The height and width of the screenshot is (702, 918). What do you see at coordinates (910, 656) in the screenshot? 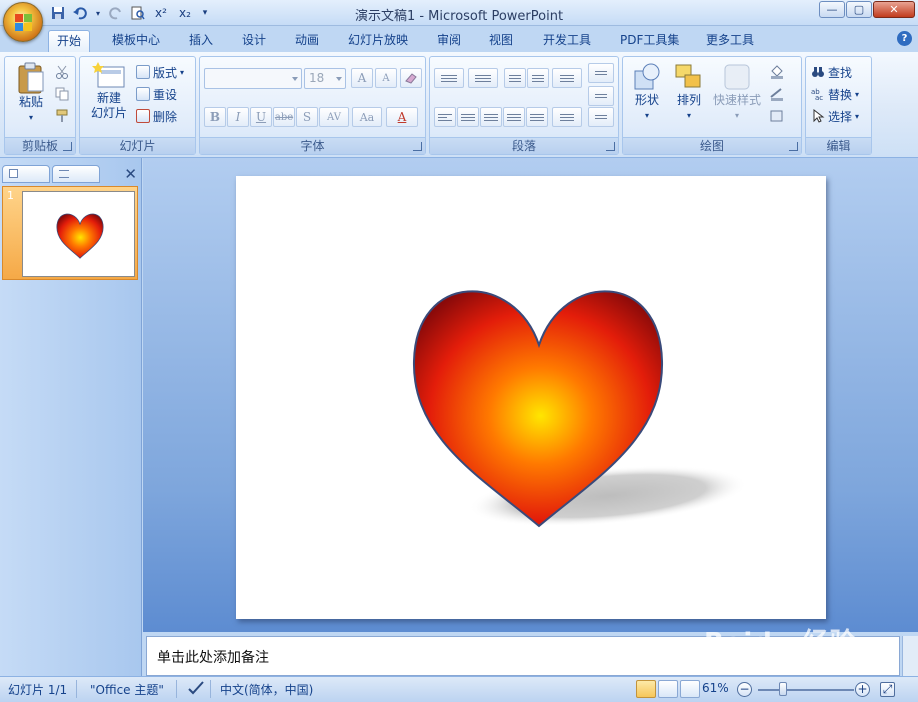
I see `vertical-scrollbar` at bounding box center [910, 656].